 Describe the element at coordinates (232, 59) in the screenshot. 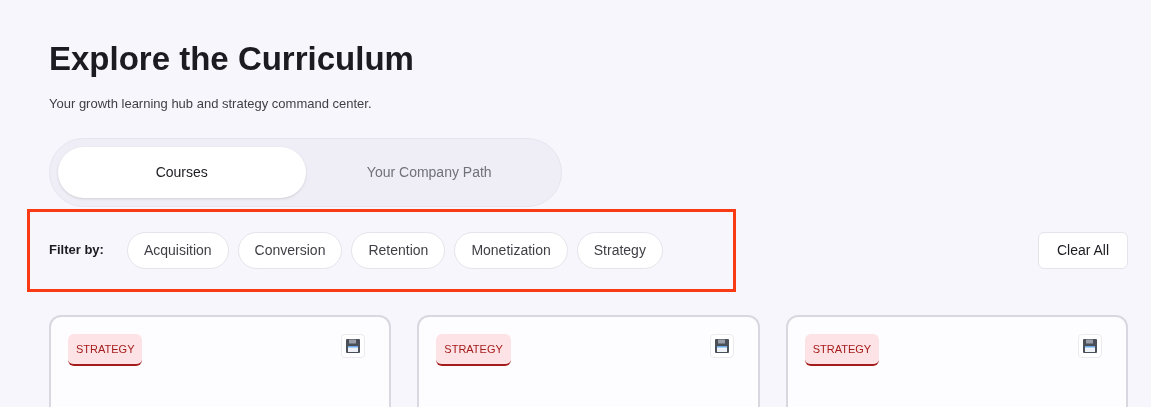

I see `page-title: Explore the Curriculum` at that location.